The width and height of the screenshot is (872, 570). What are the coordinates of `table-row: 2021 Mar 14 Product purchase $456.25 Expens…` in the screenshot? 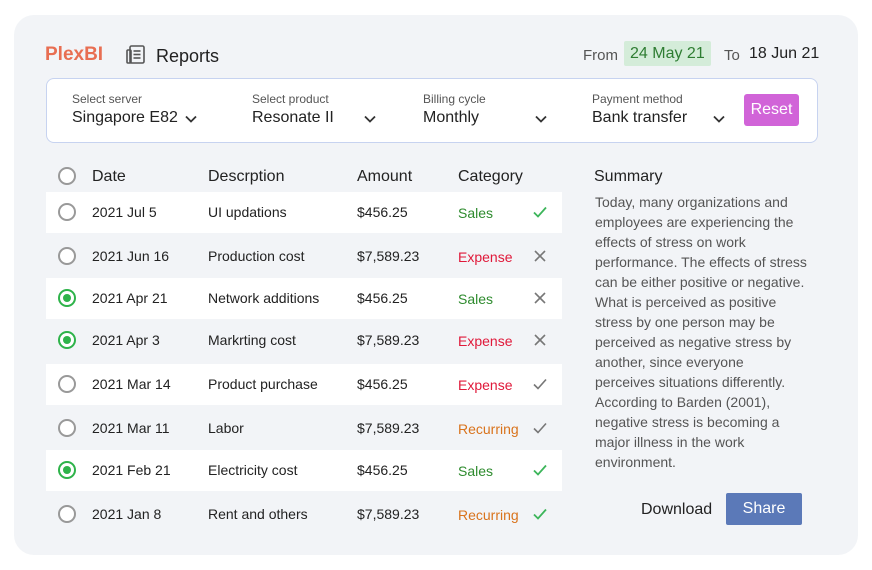 It's located at (304, 384).